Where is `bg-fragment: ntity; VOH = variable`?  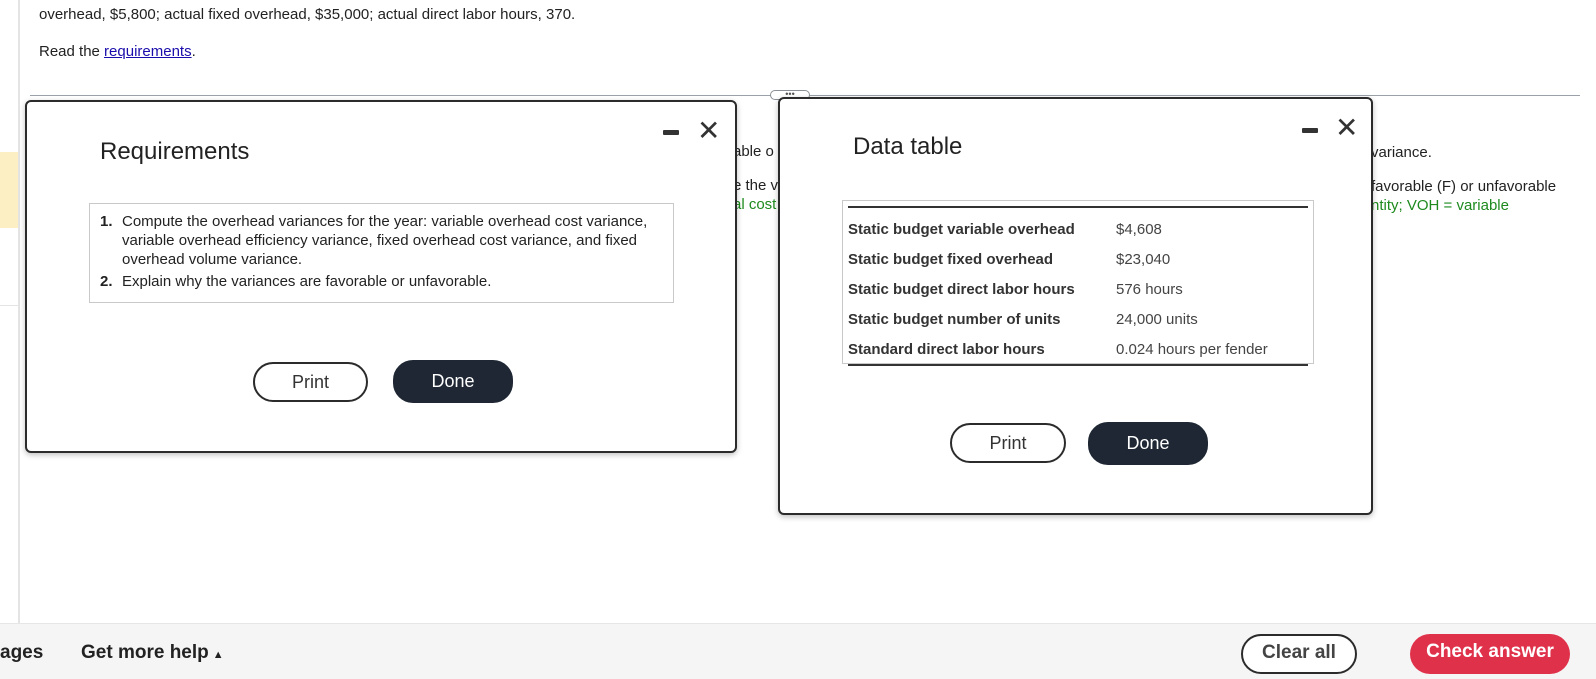 bg-fragment: ntity; VOH = variable is located at coordinates (1440, 205).